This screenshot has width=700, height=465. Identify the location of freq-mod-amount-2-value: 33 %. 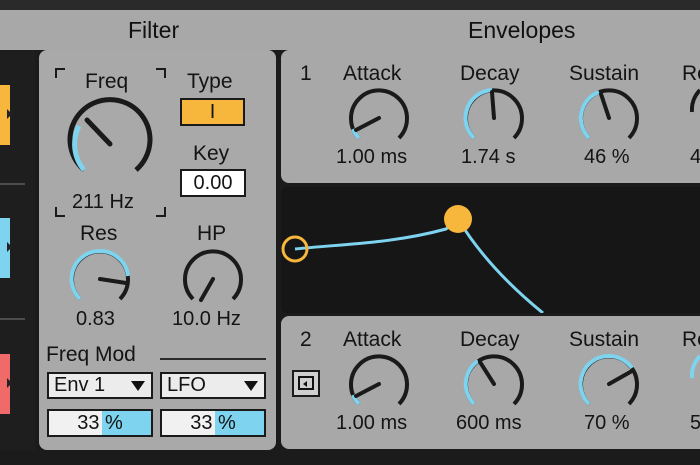
(213, 423).